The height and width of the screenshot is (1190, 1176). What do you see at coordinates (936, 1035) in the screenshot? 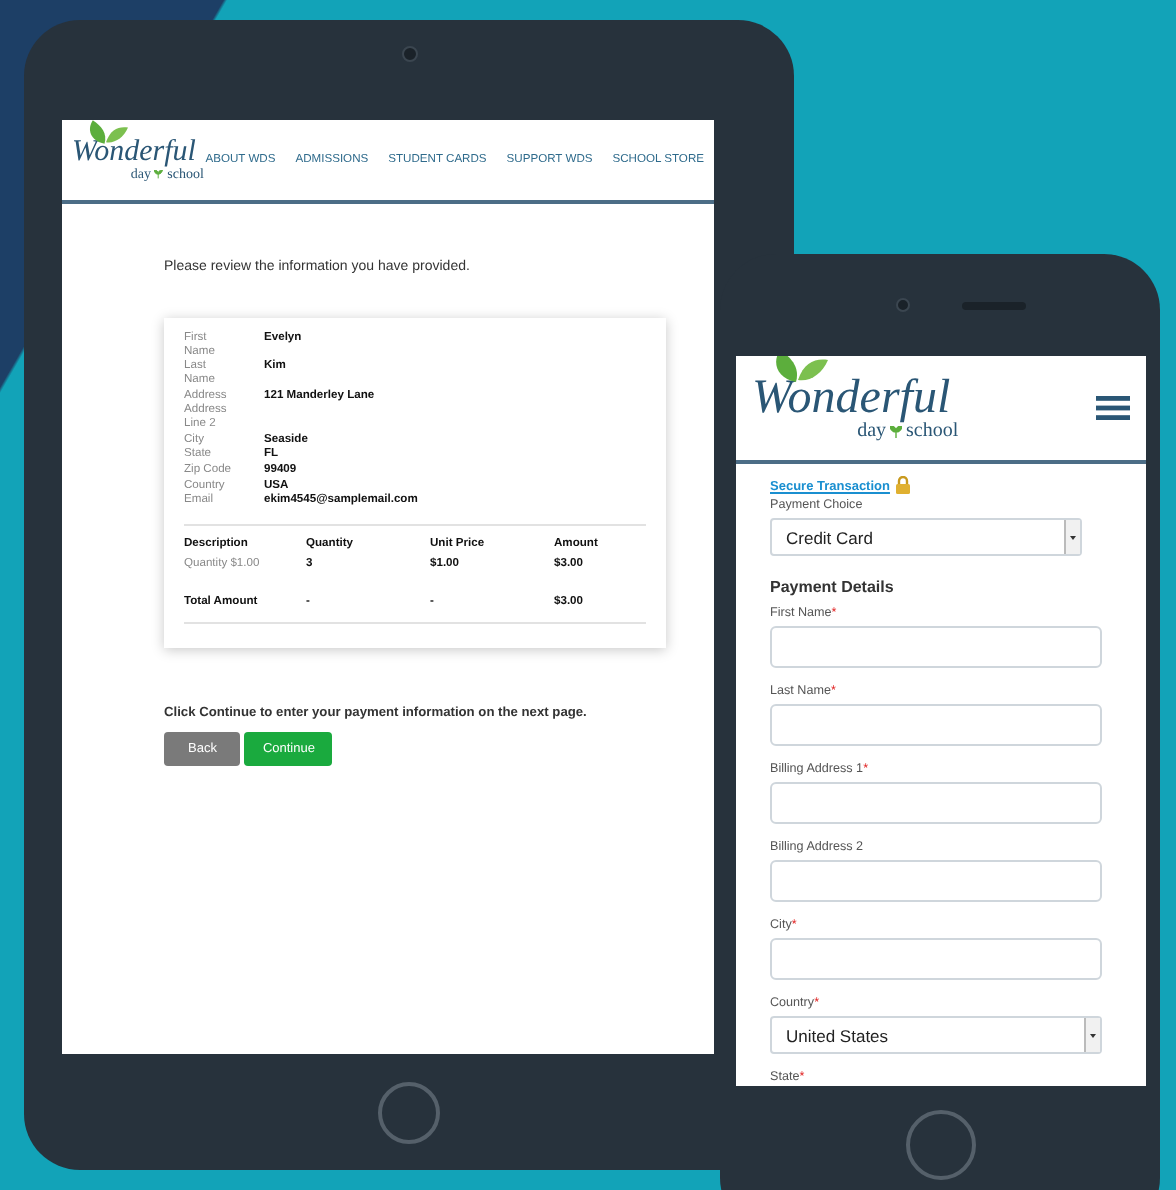
I see `dropdown-field: United States` at bounding box center [936, 1035].